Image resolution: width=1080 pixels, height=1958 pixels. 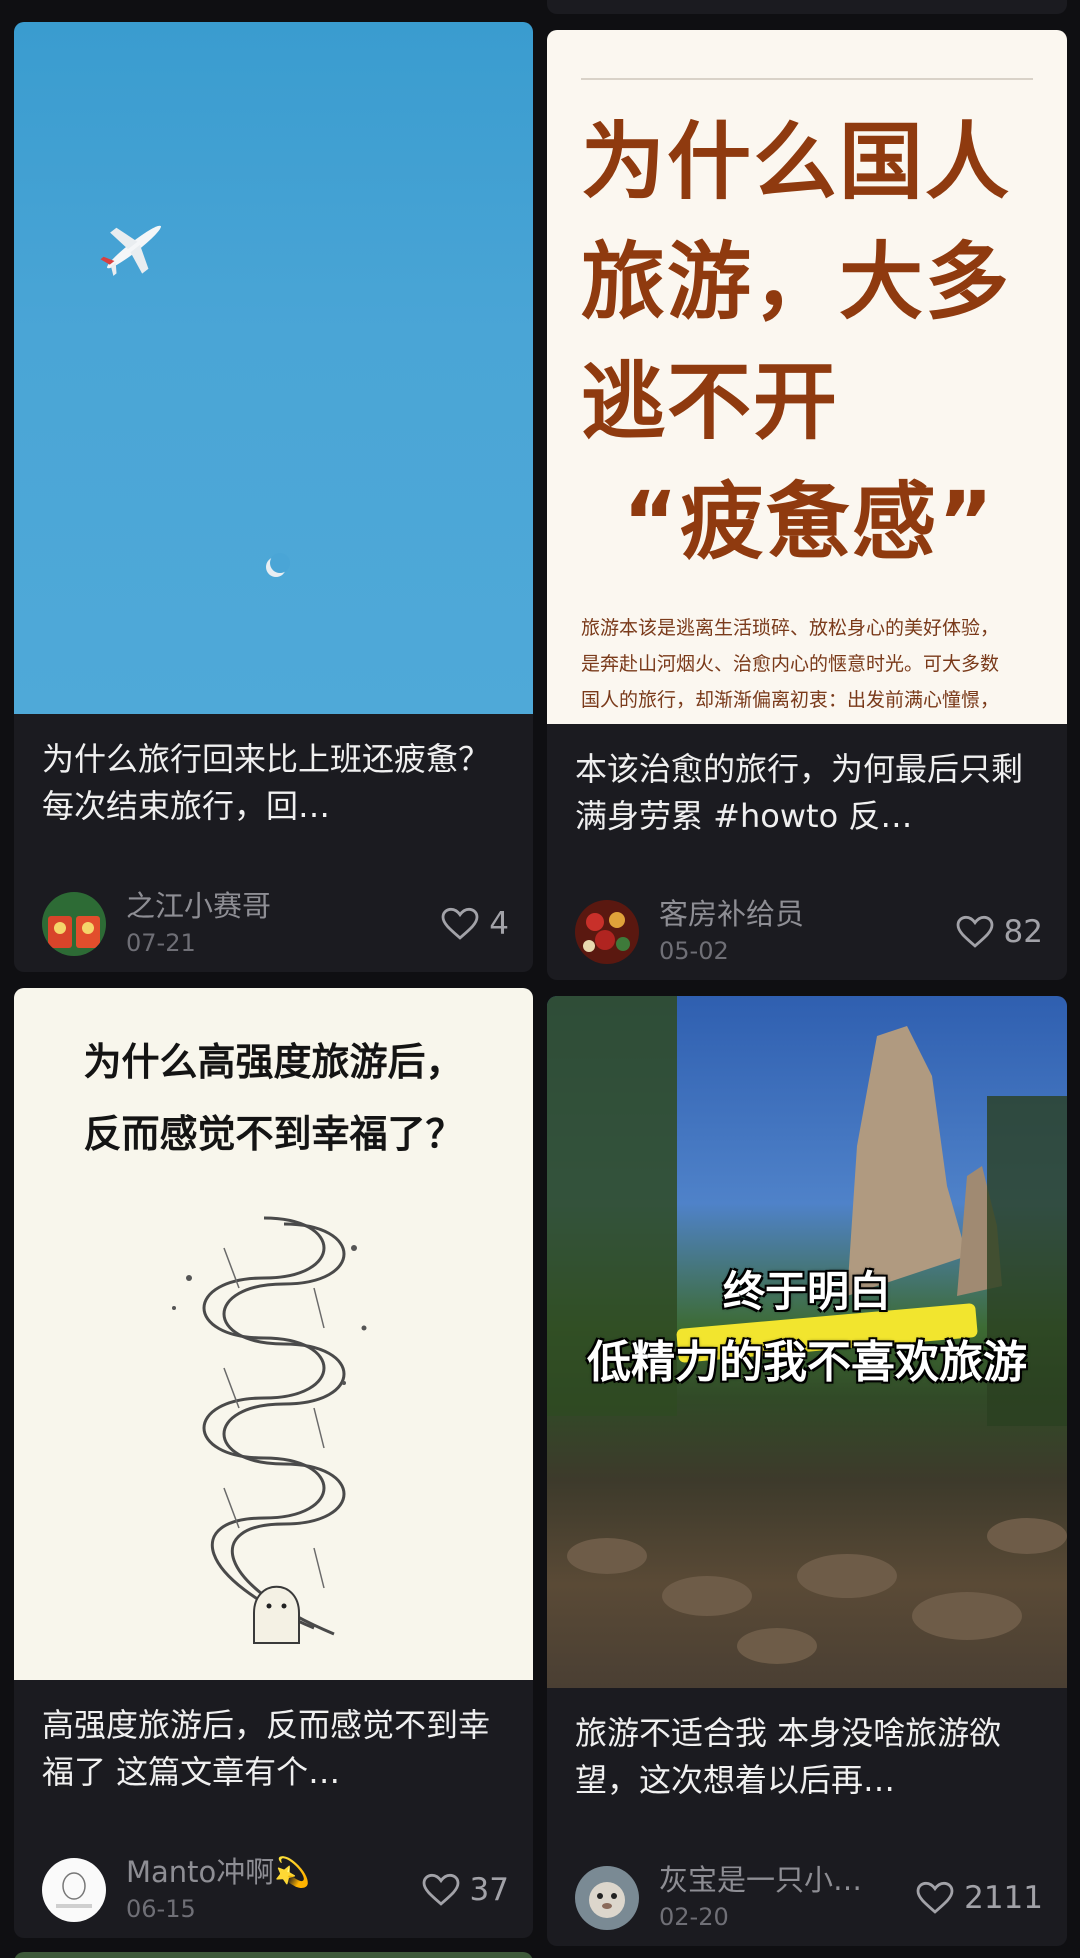 I want to click on like-count: 4, so click(x=499, y=924).